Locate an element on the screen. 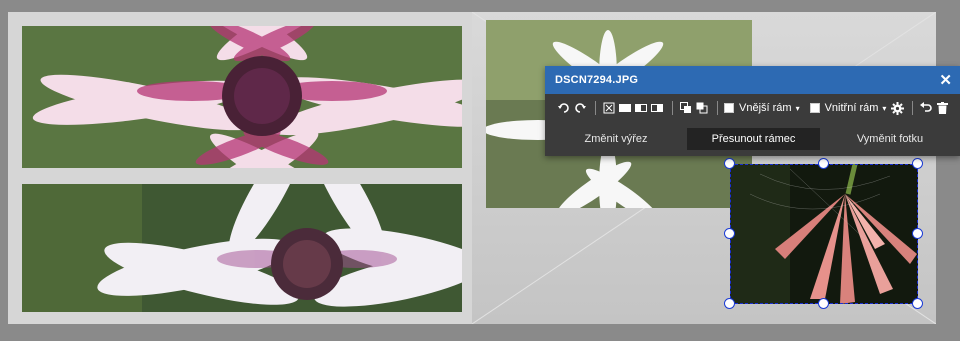  outer-frame-label: Vnější rám is located at coordinates (765, 108).